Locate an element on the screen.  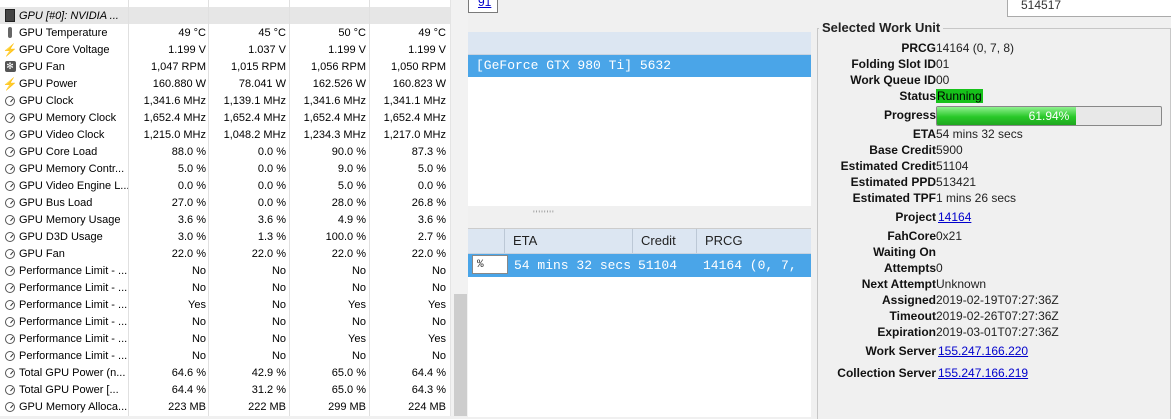
top-link: 91 is located at coordinates (484, 4).